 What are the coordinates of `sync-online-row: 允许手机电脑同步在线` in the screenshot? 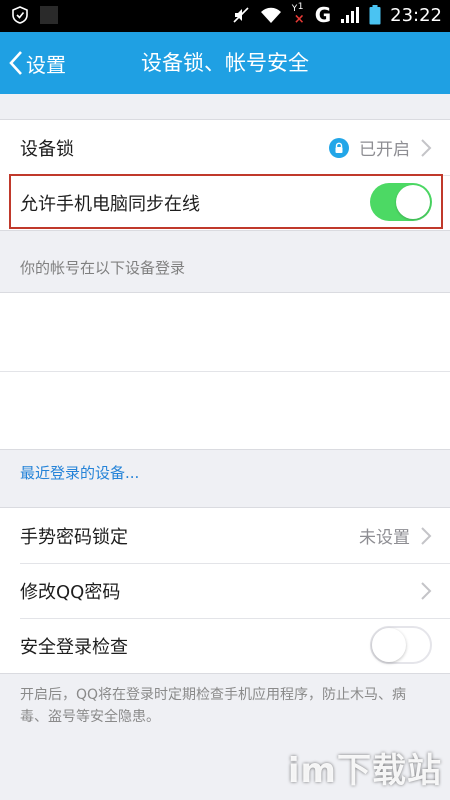 It's located at (225, 202).